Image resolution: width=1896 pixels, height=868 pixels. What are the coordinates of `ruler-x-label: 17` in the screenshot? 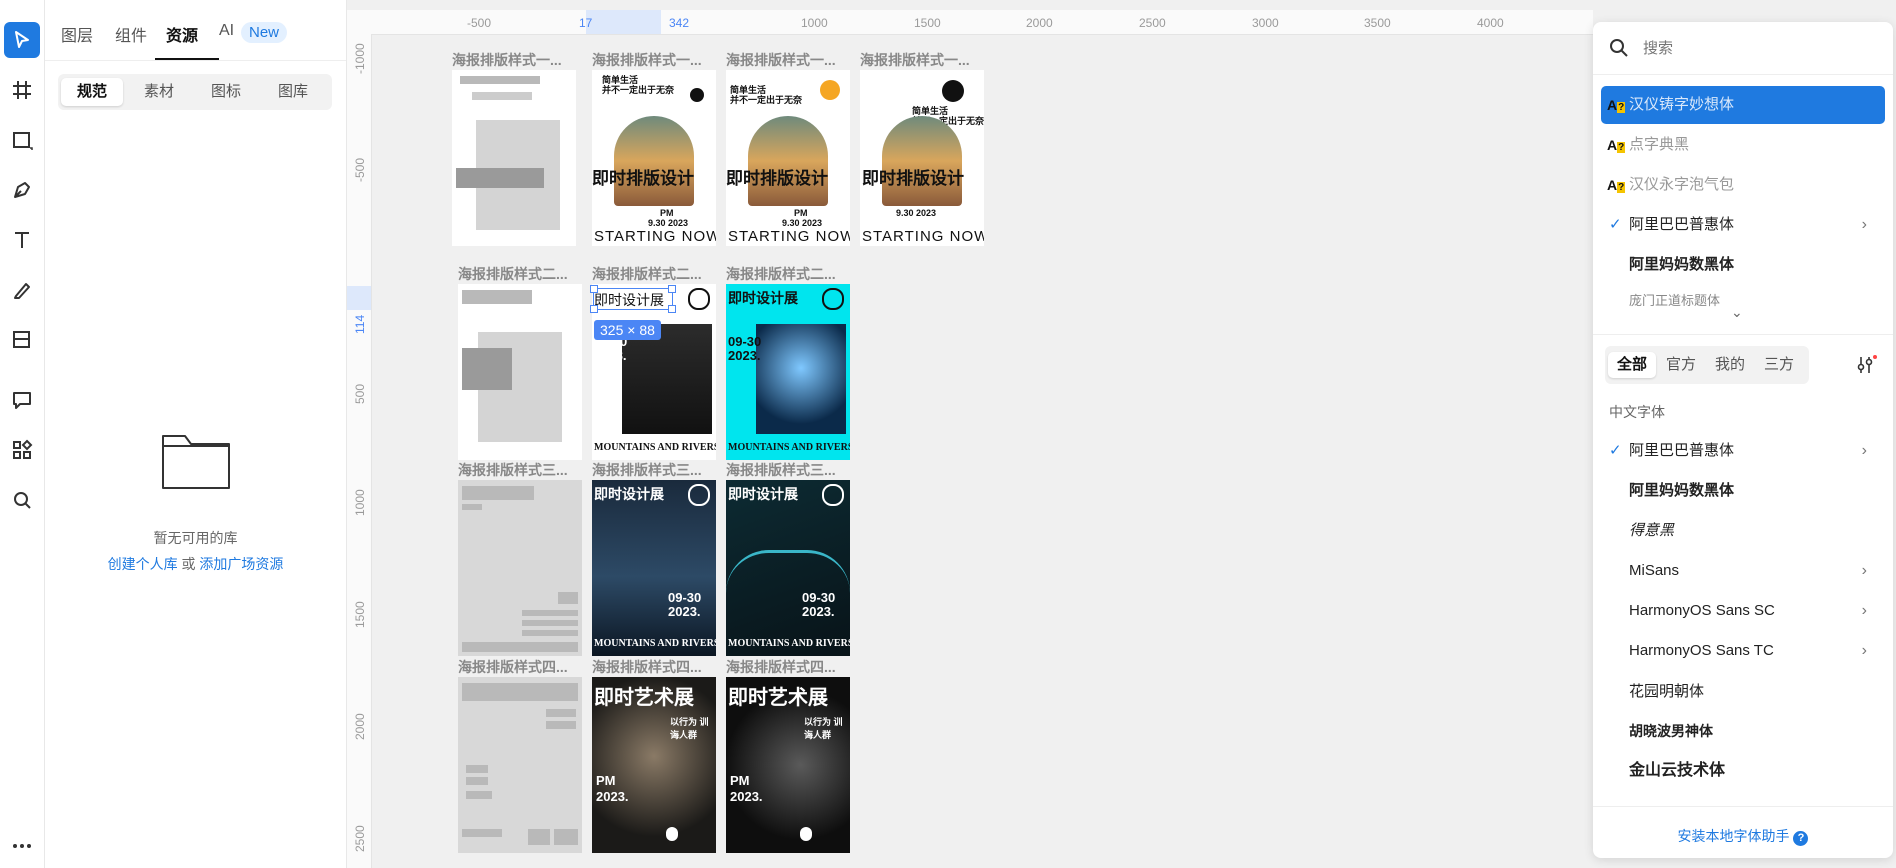 It's located at (586, 23).